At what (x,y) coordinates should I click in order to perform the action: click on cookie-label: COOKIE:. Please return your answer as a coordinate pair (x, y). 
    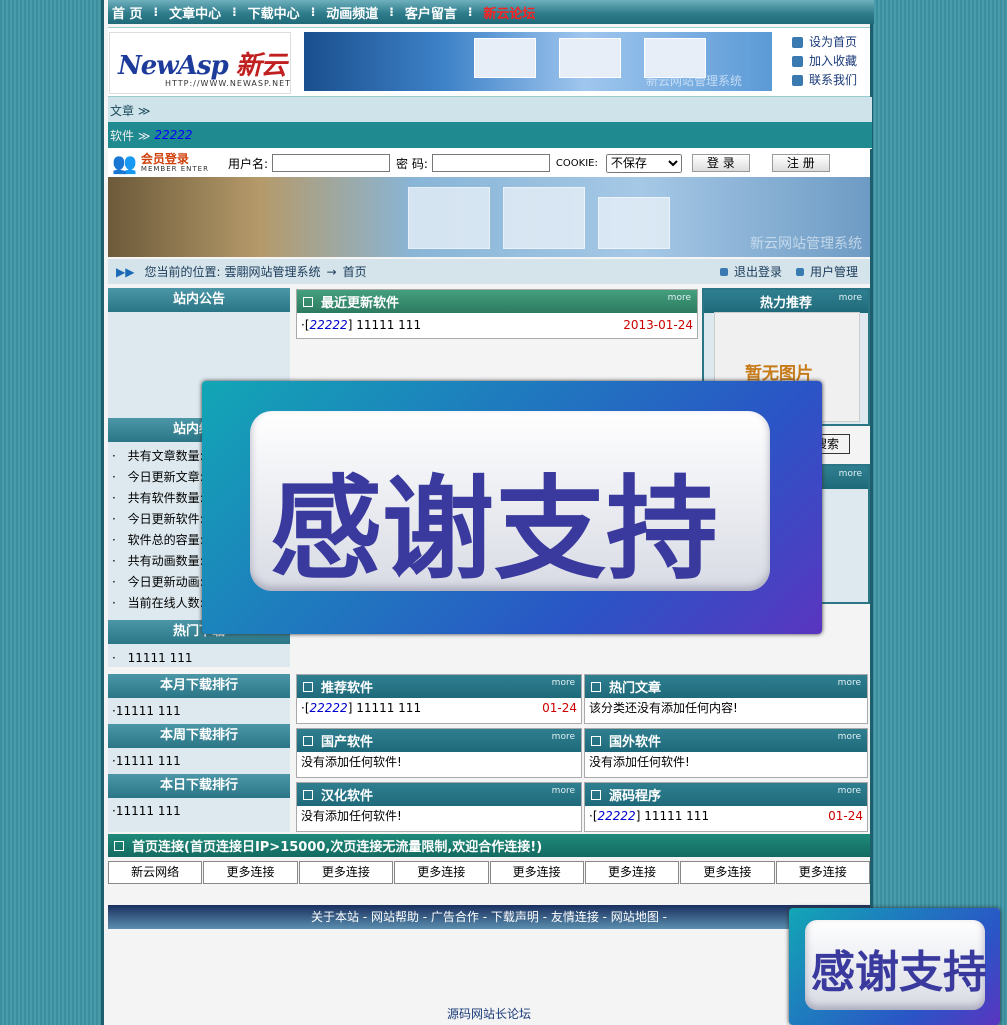
    Looking at the image, I should click on (576, 163).